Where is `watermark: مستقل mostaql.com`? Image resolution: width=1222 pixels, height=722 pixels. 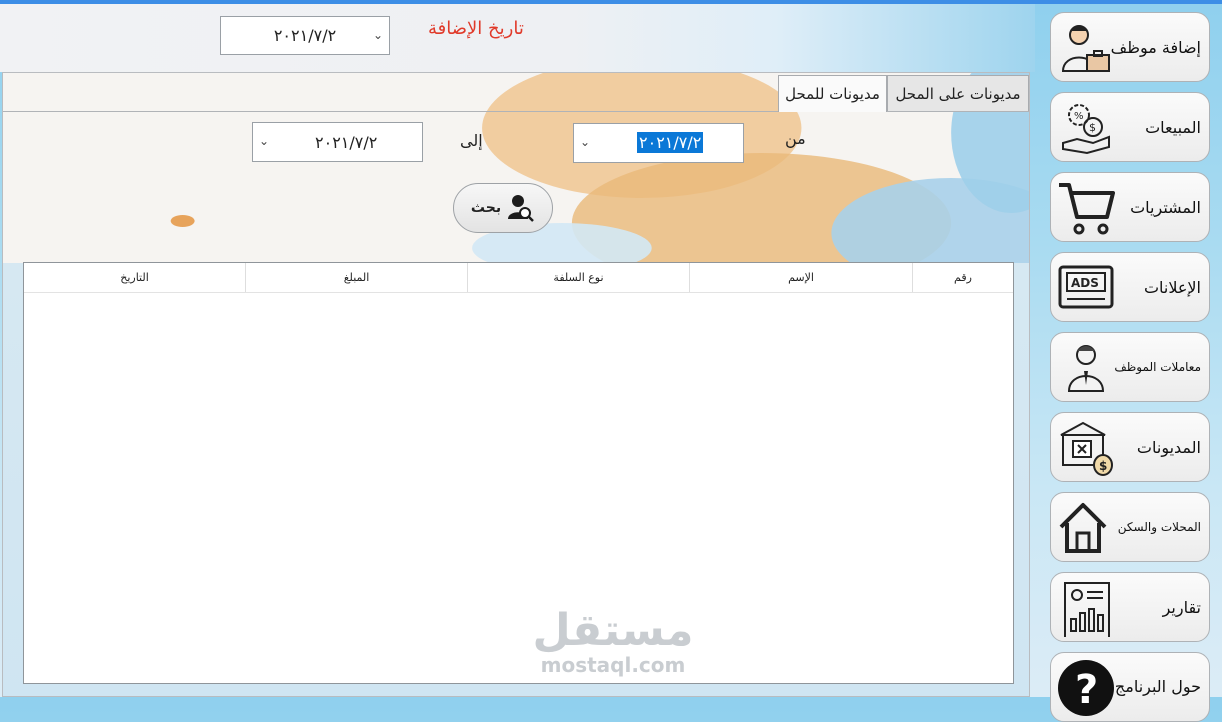 watermark: مستقل mostaql.com is located at coordinates (613, 641).